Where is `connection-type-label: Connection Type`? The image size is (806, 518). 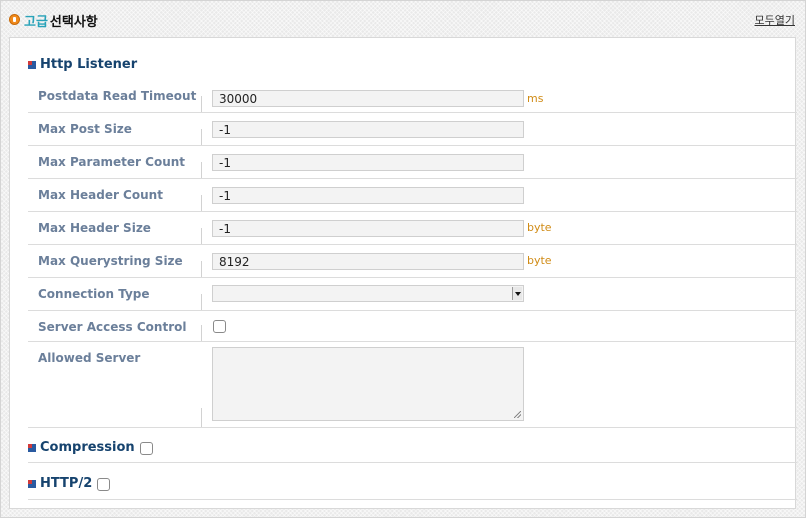 connection-type-label: Connection Type is located at coordinates (94, 294).